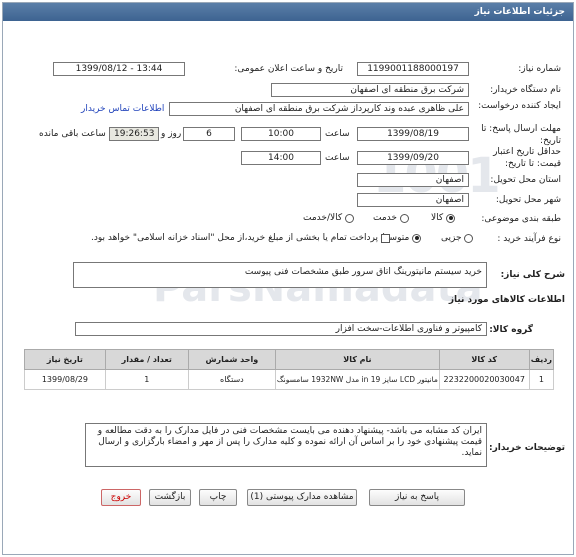 The image size is (576, 557). What do you see at coordinates (413, 134) in the screenshot?
I see `deadline-date-field: 1399/08/19` at bounding box center [413, 134].